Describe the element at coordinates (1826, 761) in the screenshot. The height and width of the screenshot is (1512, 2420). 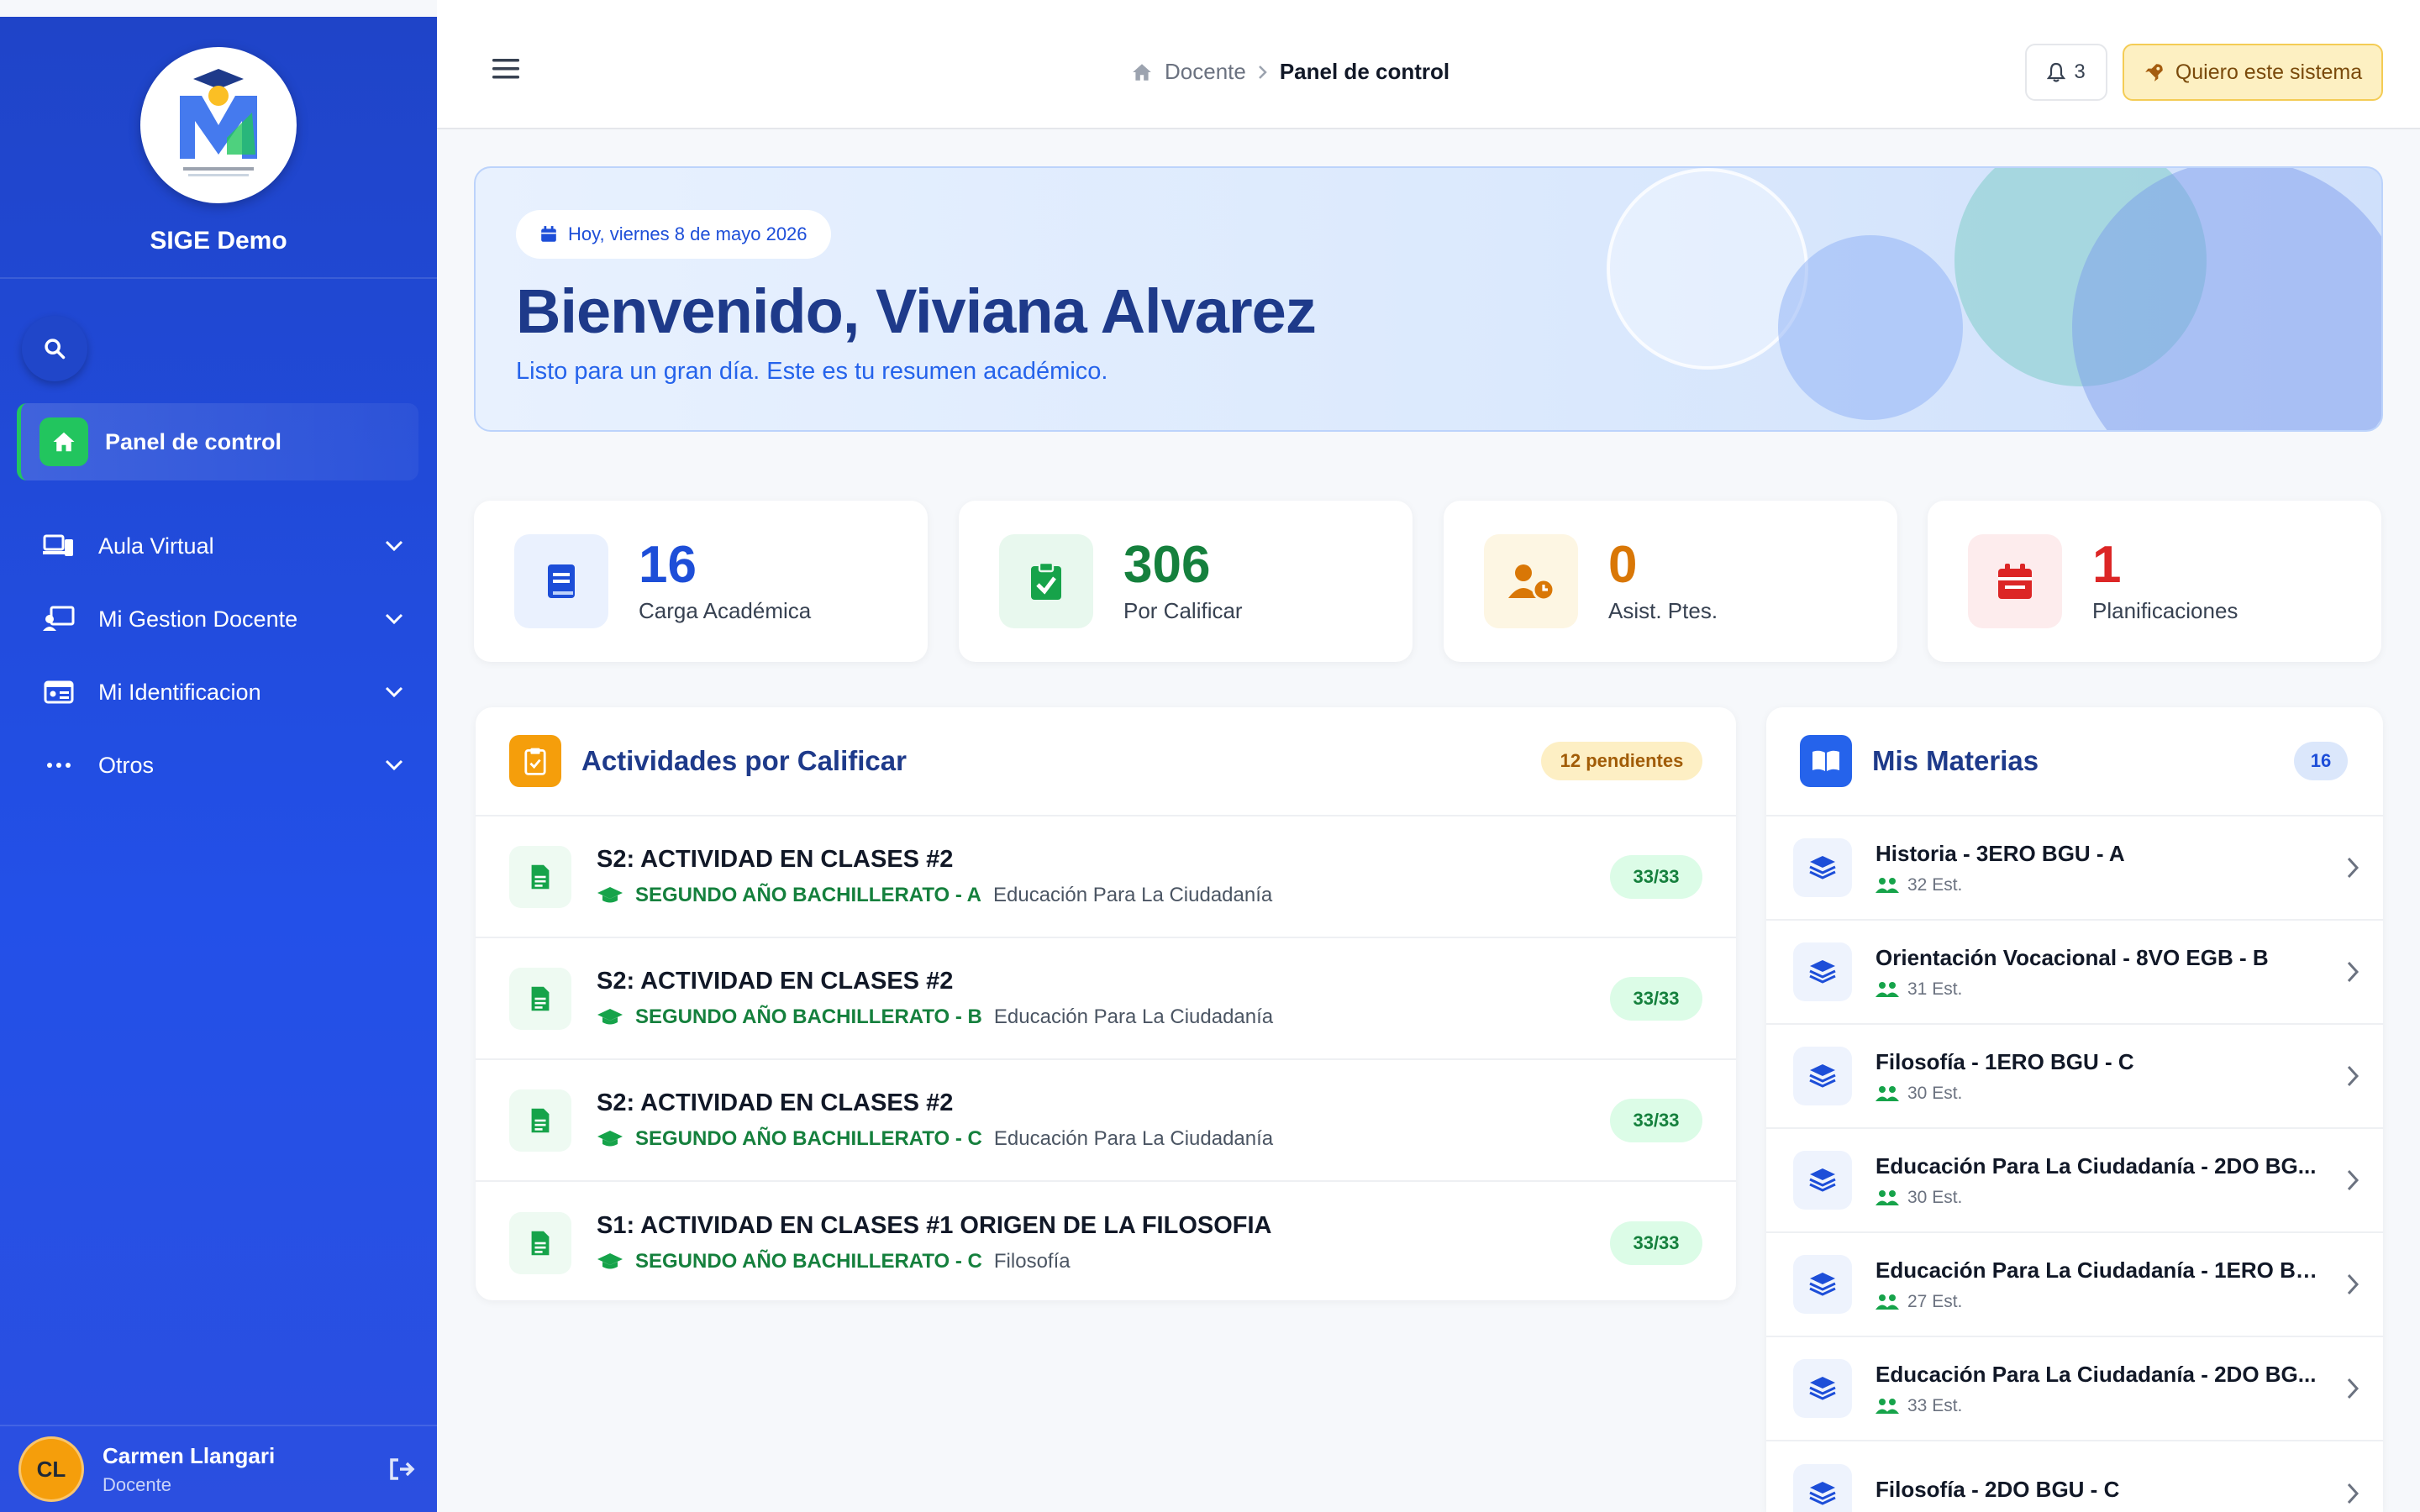
I see `open-book-icon` at that location.